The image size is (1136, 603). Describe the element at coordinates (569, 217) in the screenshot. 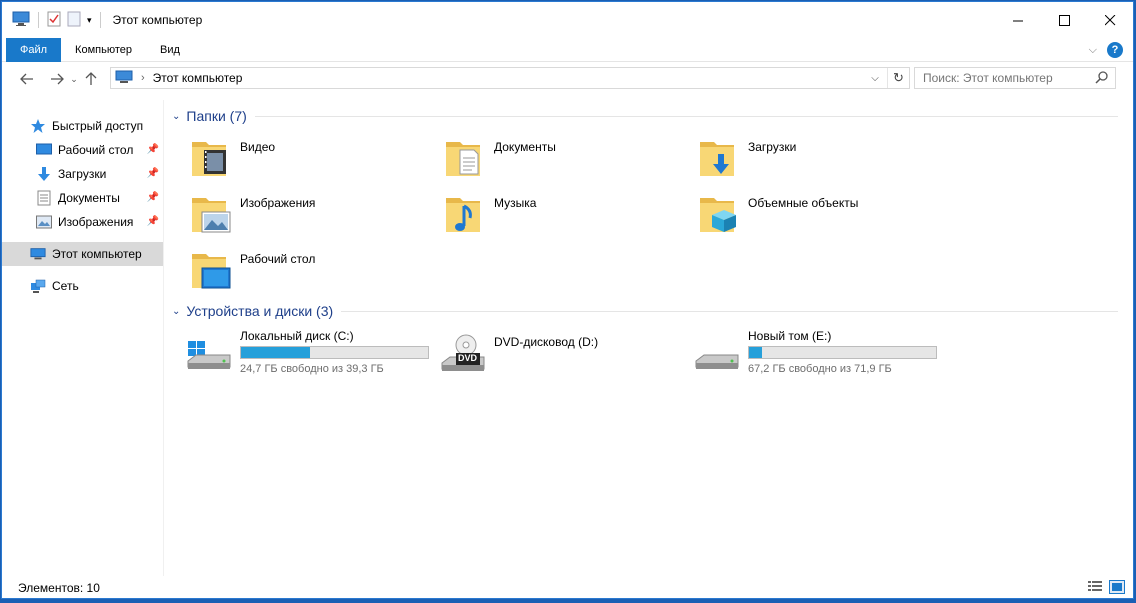

I see `folder-item-music: Музыка` at that location.